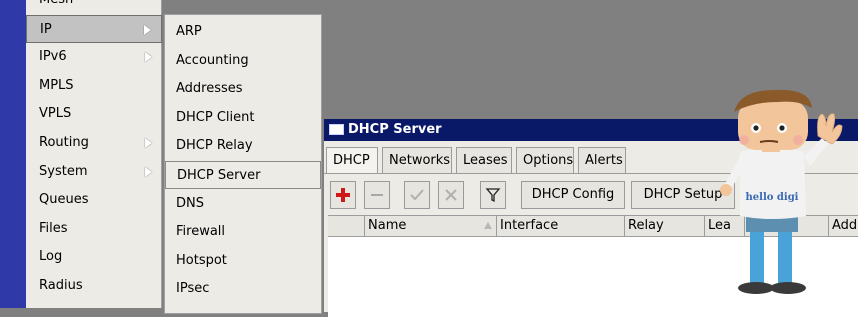 The image size is (858, 317). Describe the element at coordinates (94, 28) in the screenshot. I see `menu-item-ip: IP` at that location.